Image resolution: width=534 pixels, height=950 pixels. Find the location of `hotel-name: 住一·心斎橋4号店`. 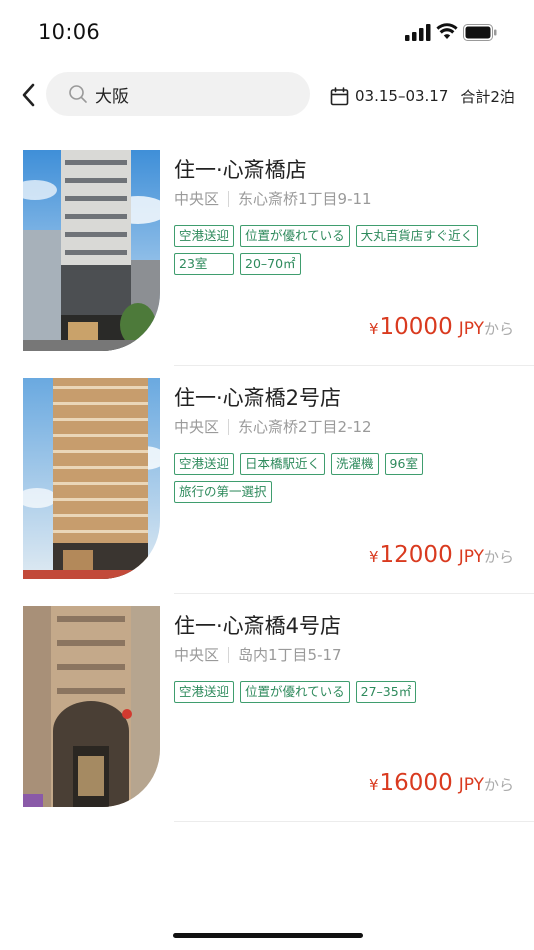

hotel-name: 住一·心斎橋4号店 is located at coordinates (258, 626).